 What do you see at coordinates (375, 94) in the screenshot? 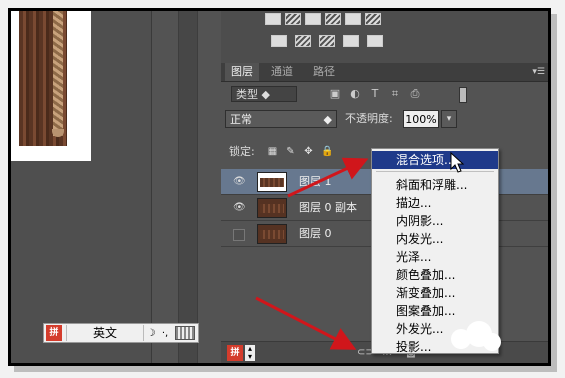
I see `type-filter-icon: T` at bounding box center [375, 94].